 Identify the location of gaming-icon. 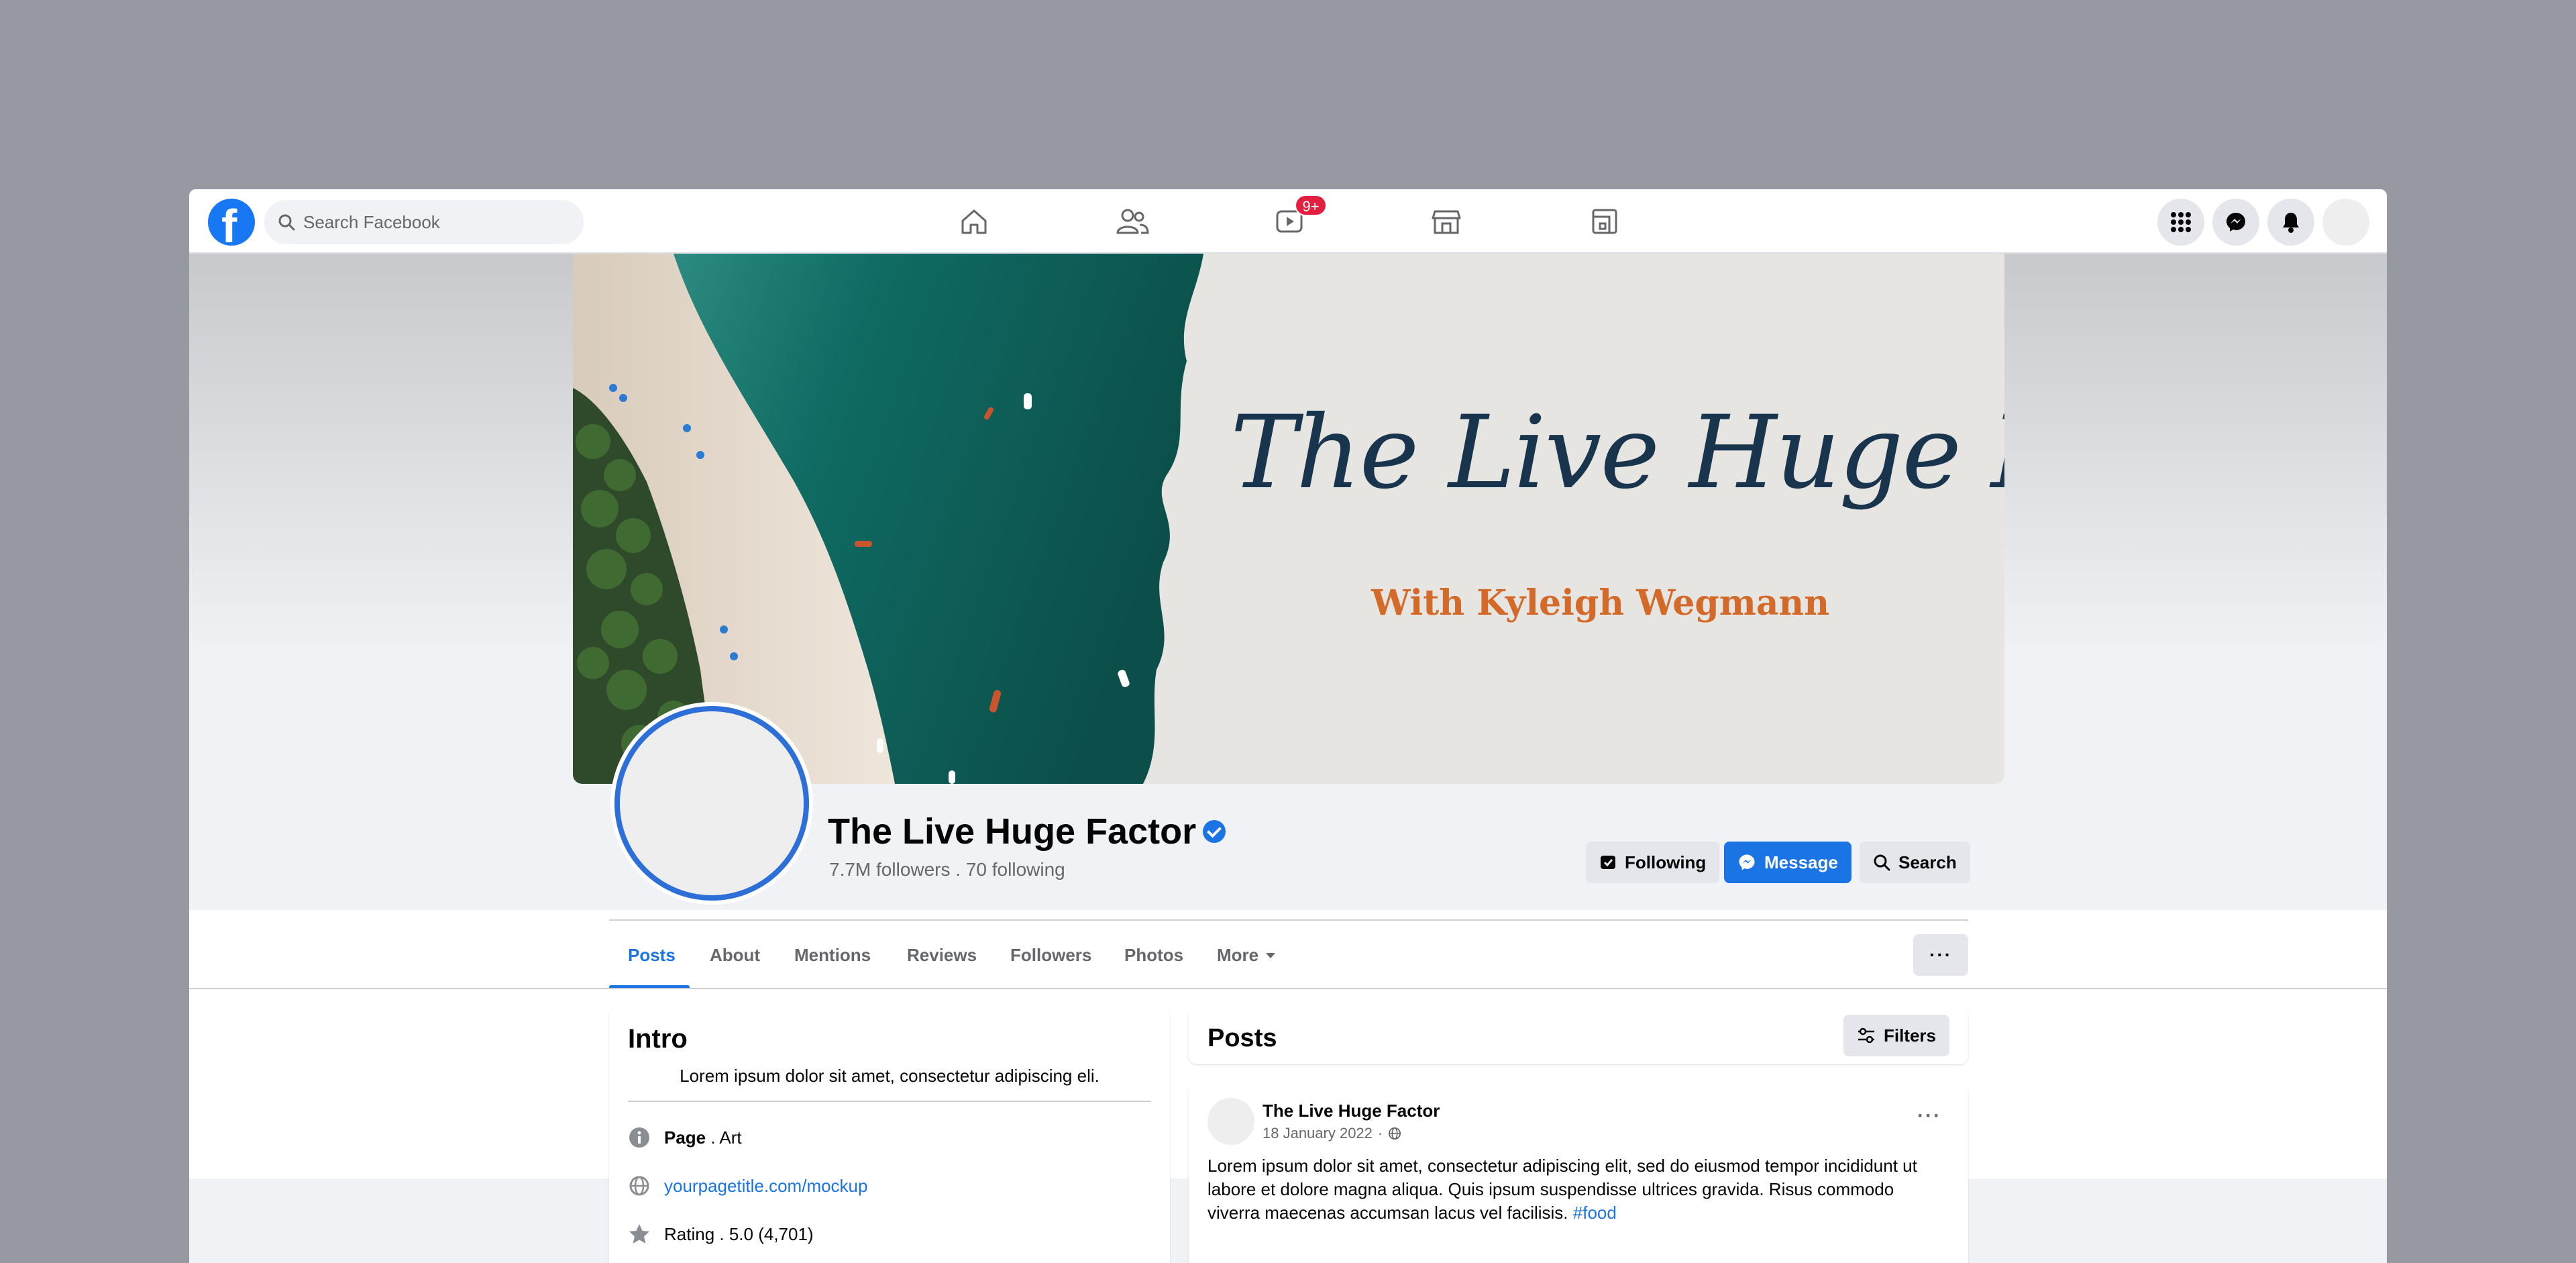
(1604, 222).